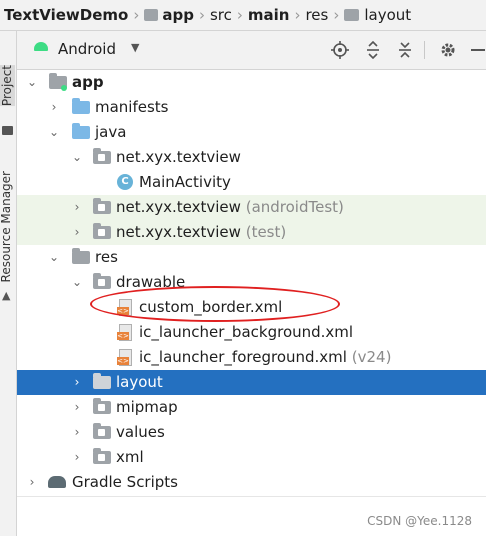  I want to click on tree-label: net.xyx.textview (androidTest), so click(230, 207).